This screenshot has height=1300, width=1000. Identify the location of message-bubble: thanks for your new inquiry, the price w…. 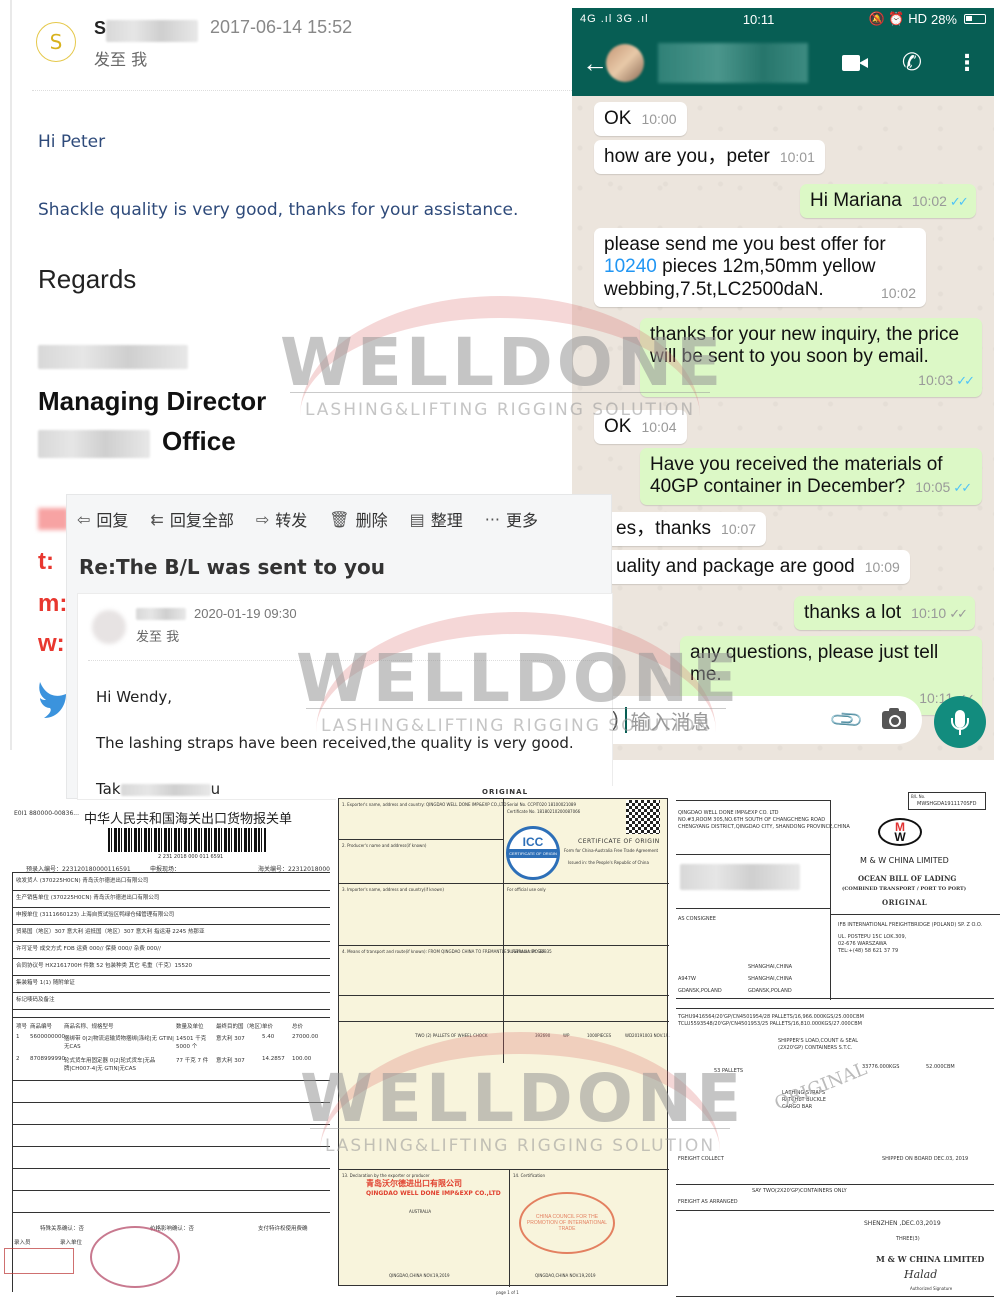
(811, 358).